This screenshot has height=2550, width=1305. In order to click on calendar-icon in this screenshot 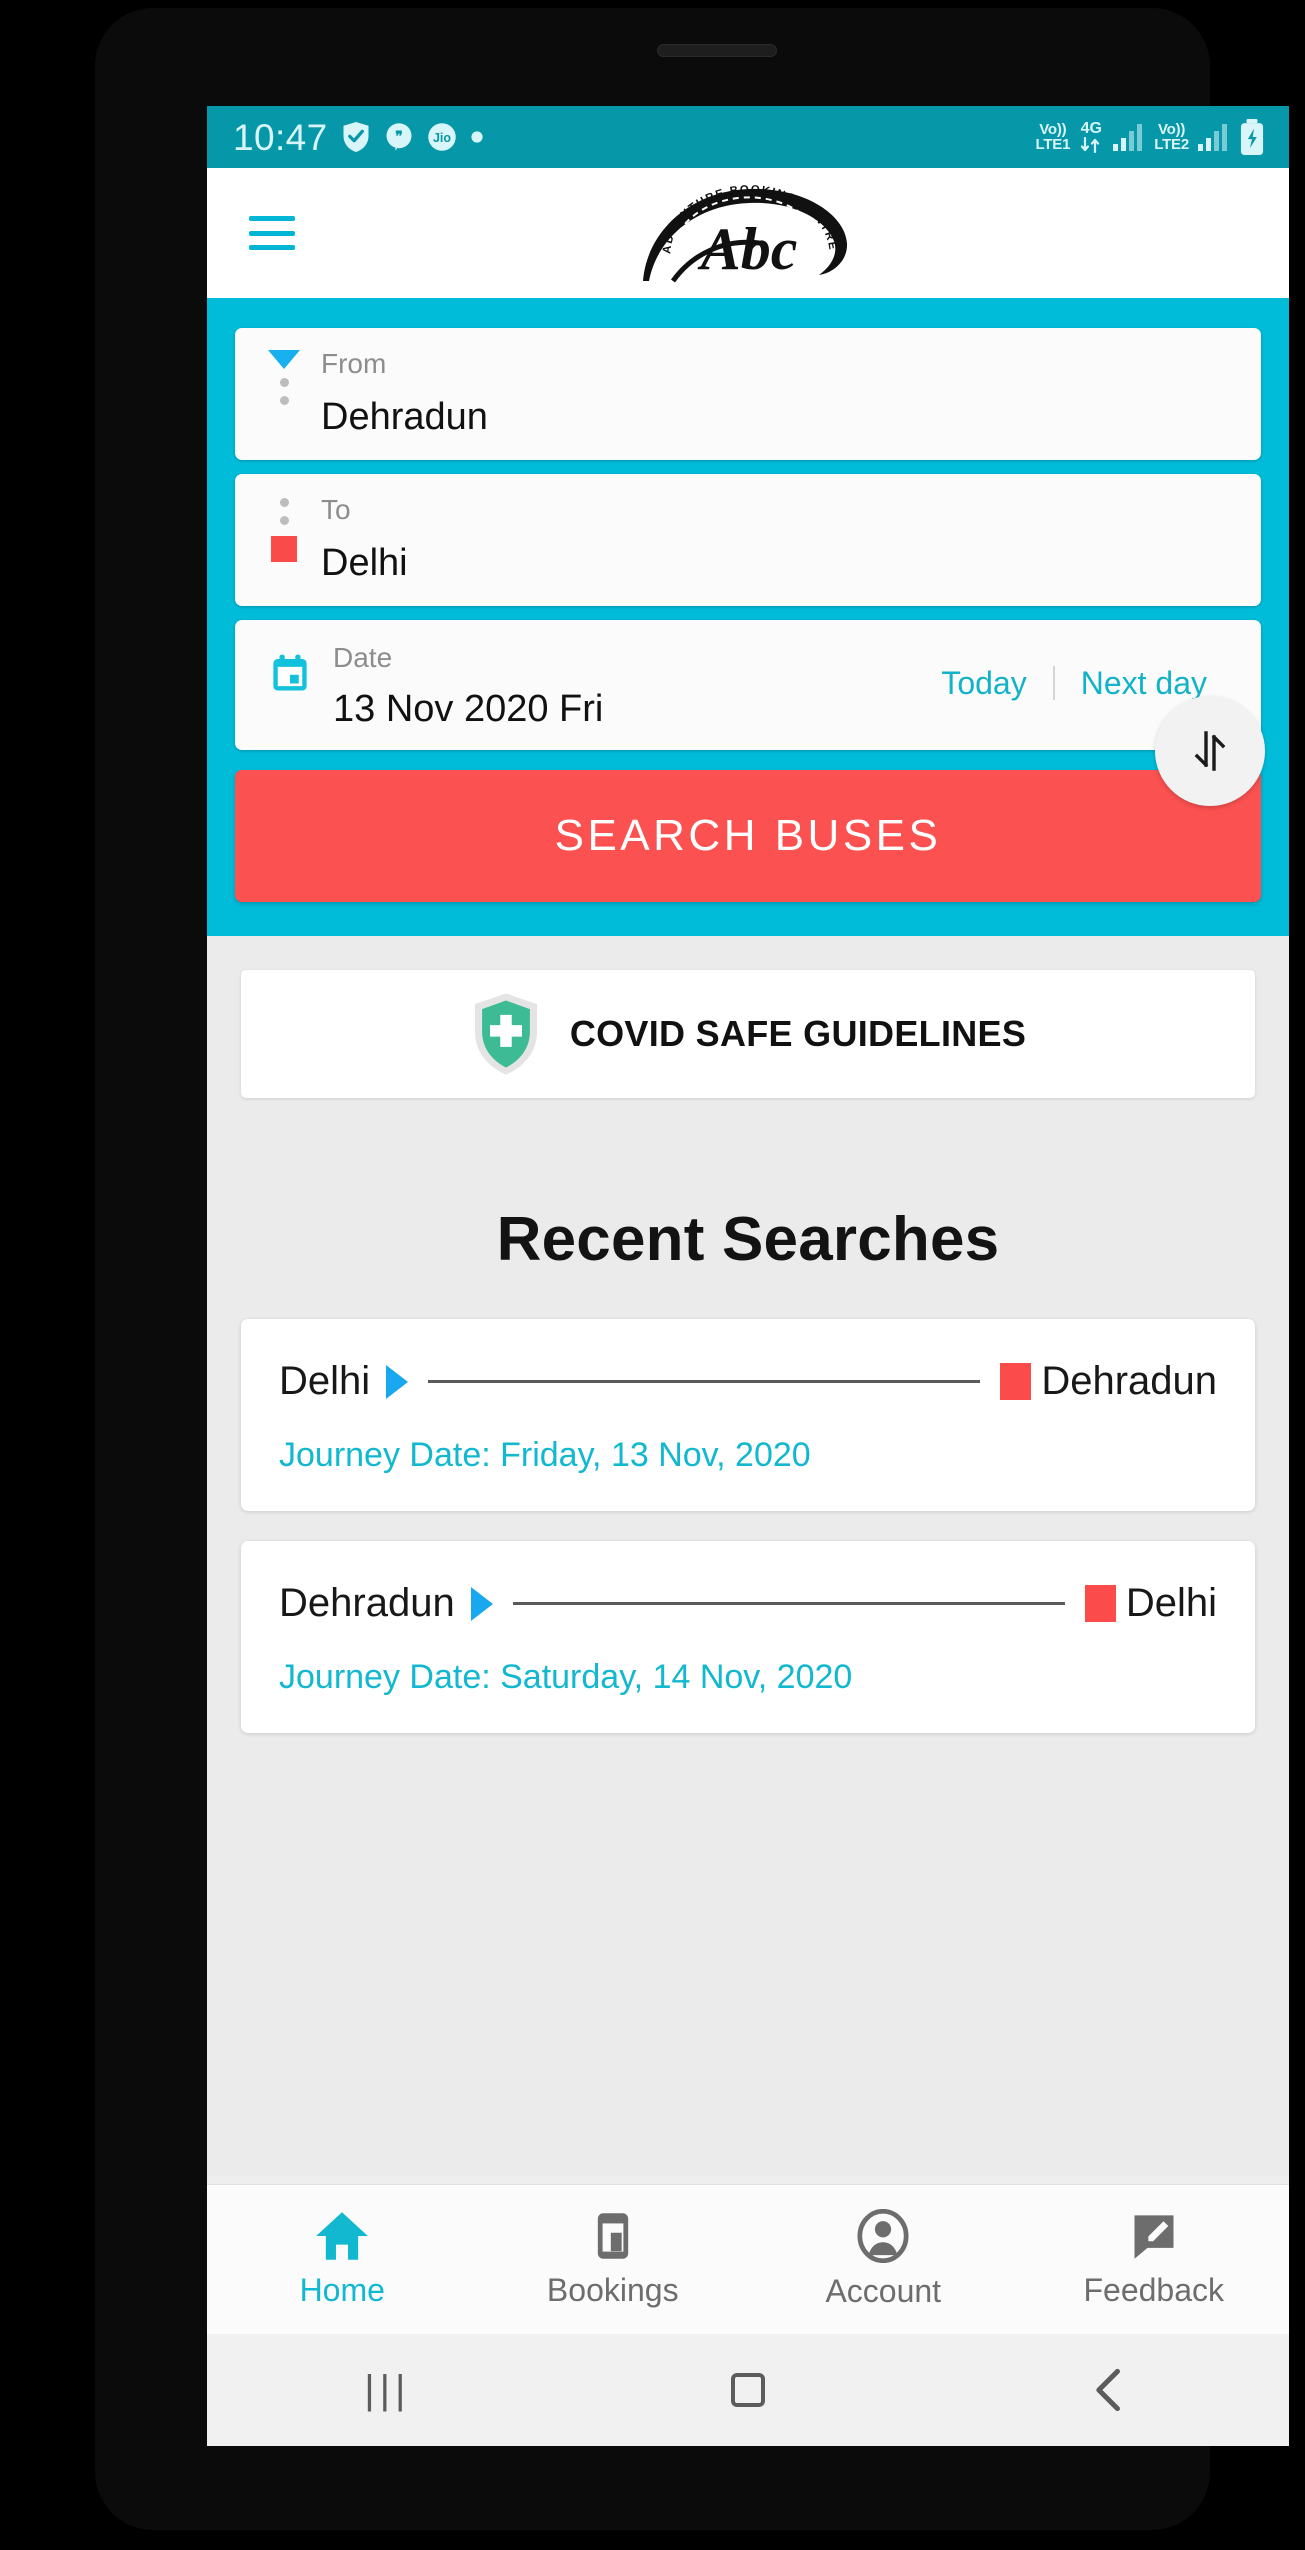, I will do `click(290, 672)`.